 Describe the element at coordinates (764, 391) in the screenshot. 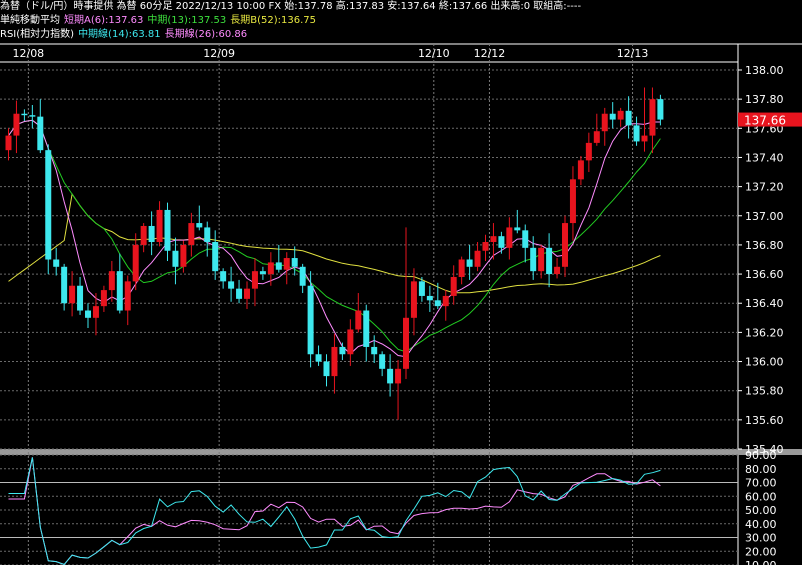

I see `price-tick-label: 135.80` at that location.